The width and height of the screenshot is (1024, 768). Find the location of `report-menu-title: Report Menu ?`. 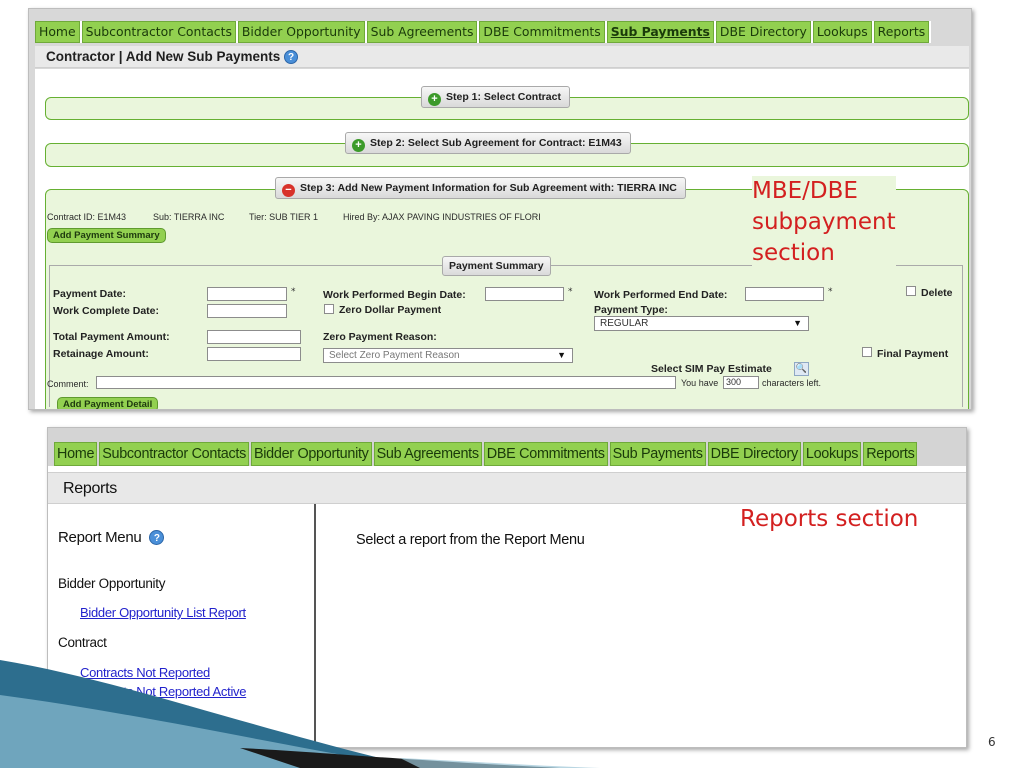

report-menu-title: Report Menu ? is located at coordinates (111, 537).